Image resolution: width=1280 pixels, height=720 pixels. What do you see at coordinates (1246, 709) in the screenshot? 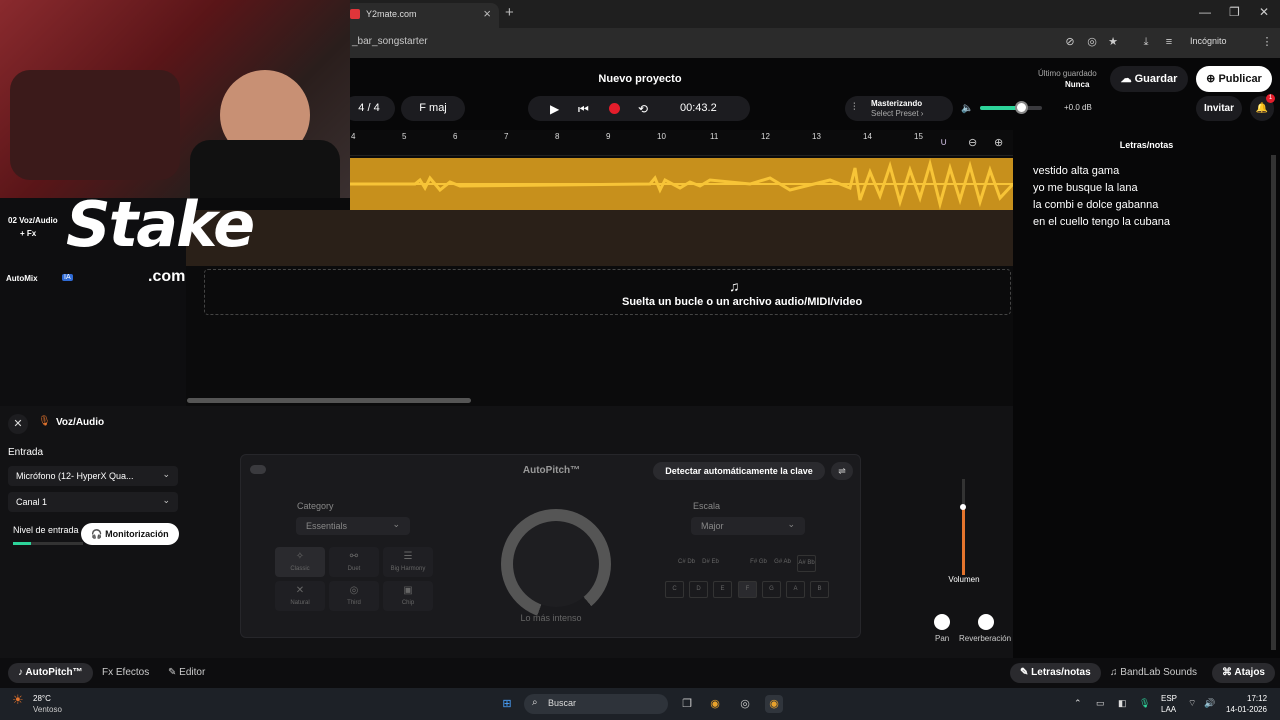
I see `clock-date: 14-01-2026` at bounding box center [1246, 709].